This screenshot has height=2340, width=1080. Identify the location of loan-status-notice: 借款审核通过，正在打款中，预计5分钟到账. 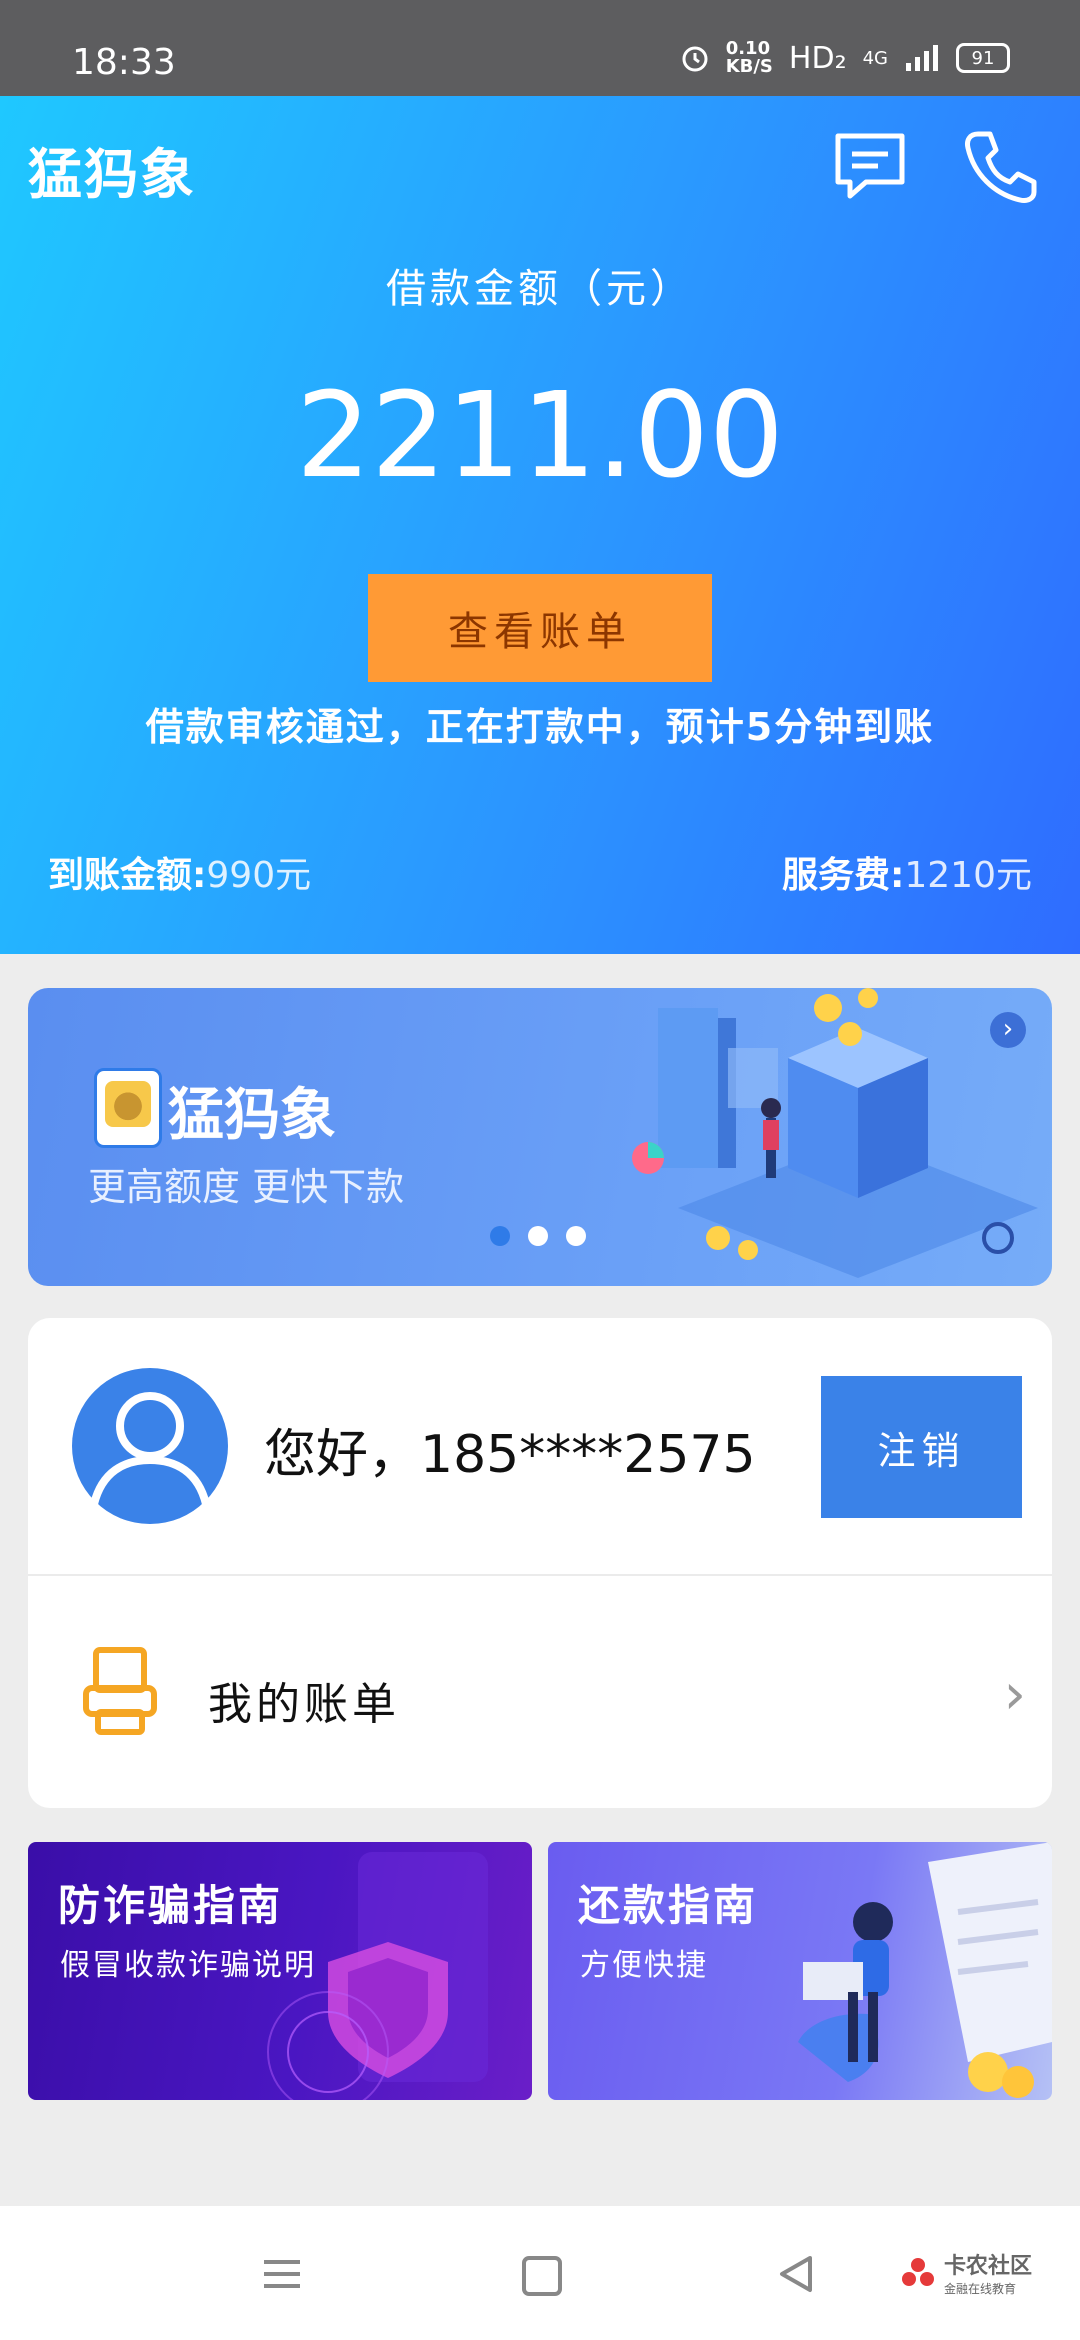
(540, 727).